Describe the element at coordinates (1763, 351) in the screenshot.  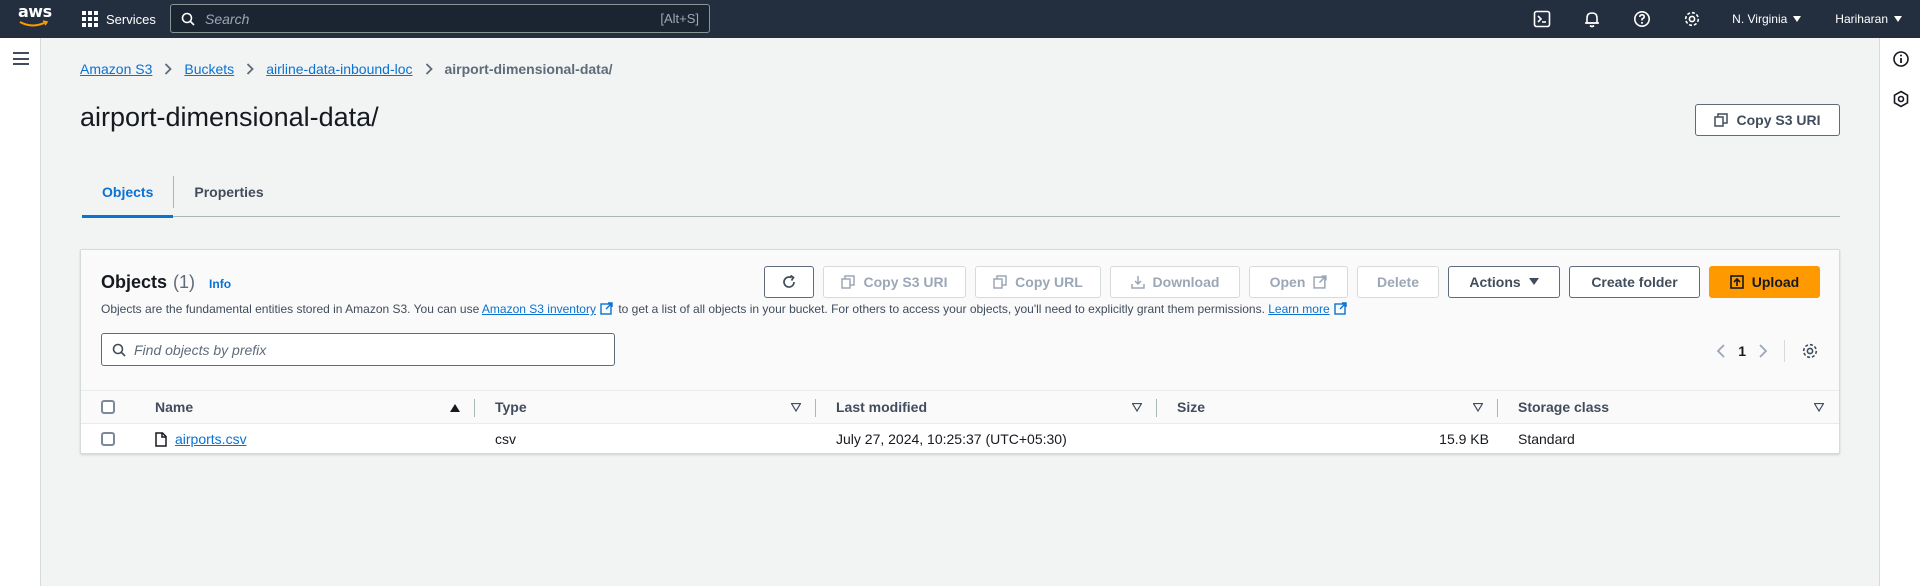
I see `next-page-icon` at that location.